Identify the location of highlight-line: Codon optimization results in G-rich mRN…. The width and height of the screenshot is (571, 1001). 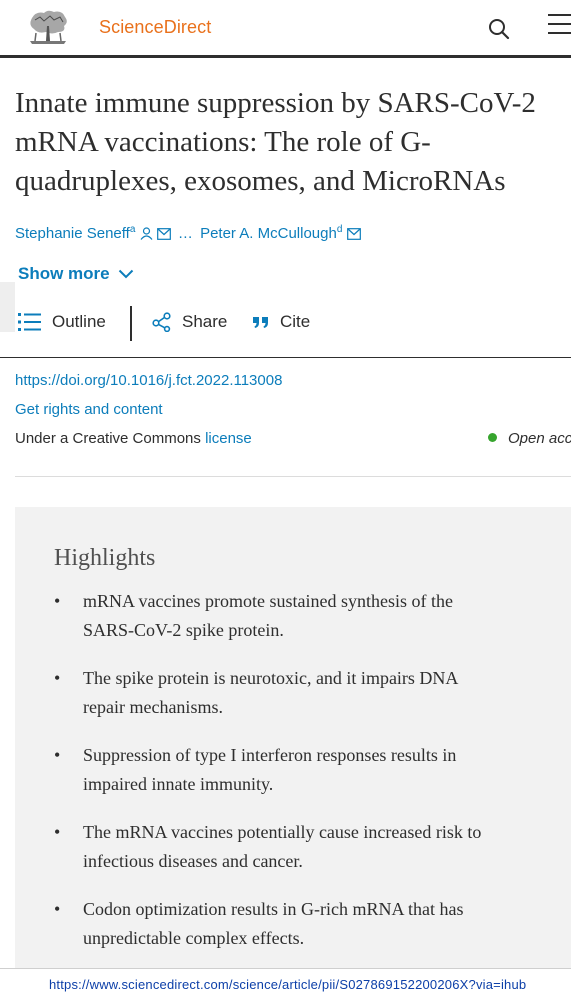
(273, 909).